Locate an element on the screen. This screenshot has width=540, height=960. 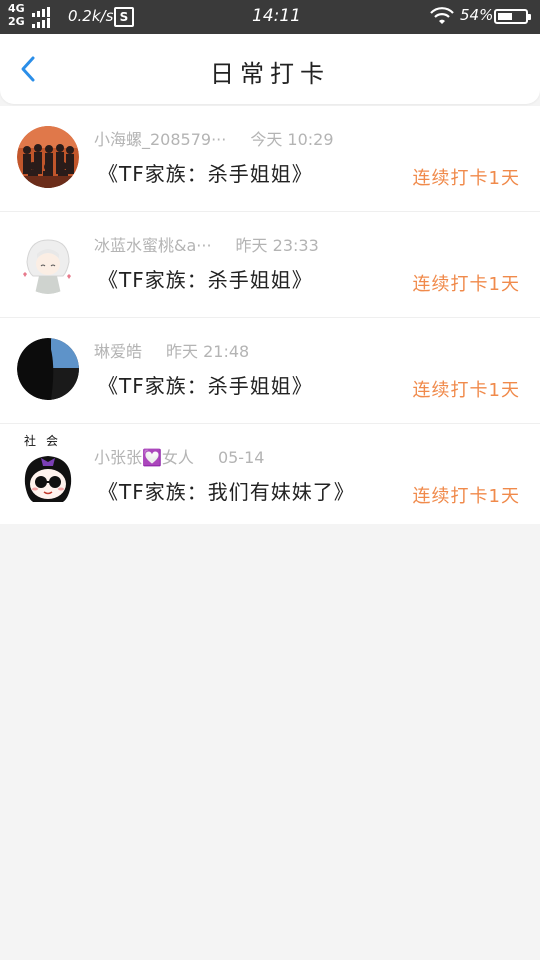
entry-meta: 小张张💟女人 05-14 is located at coordinates (179, 456).